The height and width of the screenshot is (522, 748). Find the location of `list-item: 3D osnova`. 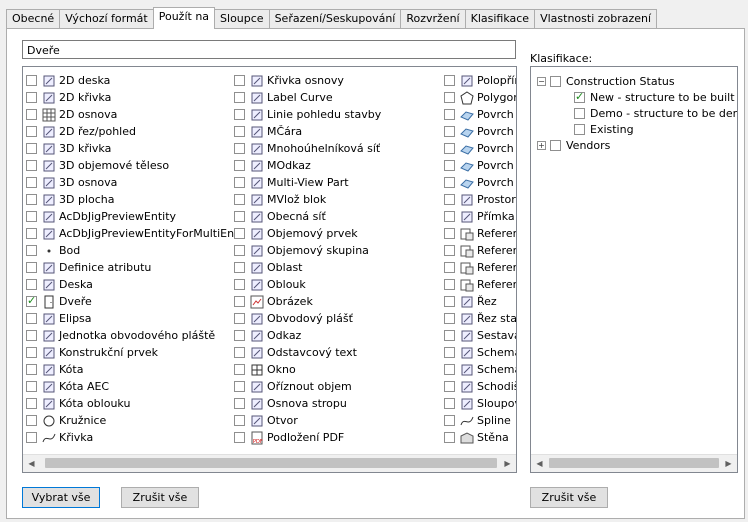

list-item: 3D osnova is located at coordinates (135, 182).